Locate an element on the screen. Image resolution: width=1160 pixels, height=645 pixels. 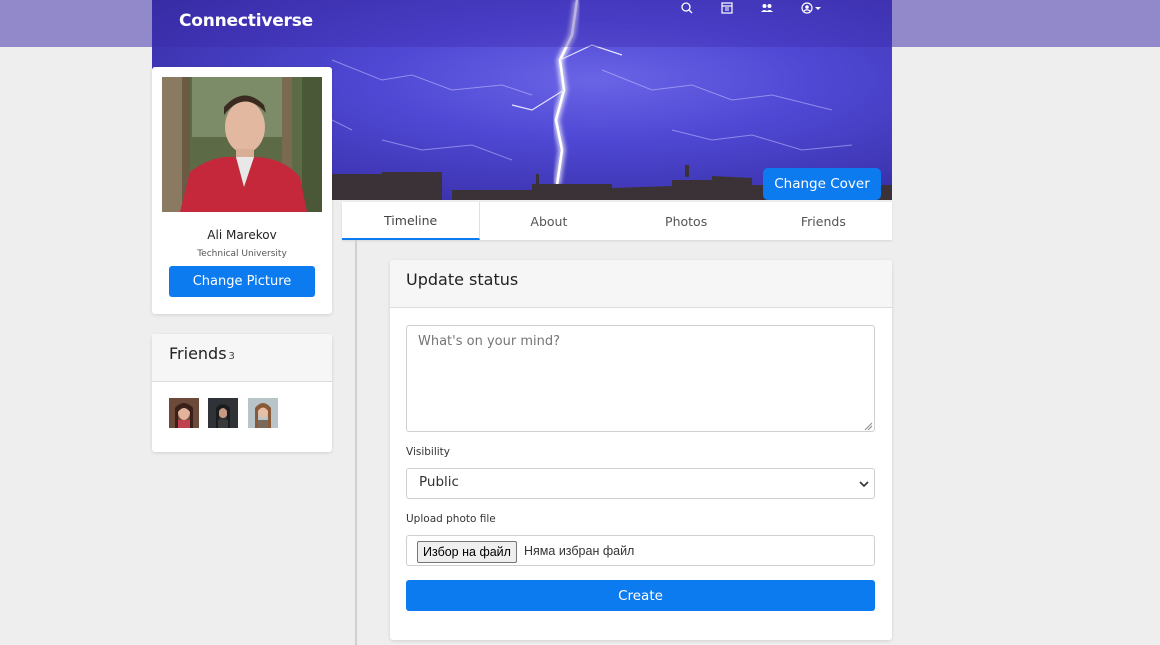
choose-file-button: Избор на файл is located at coordinates (467, 552).